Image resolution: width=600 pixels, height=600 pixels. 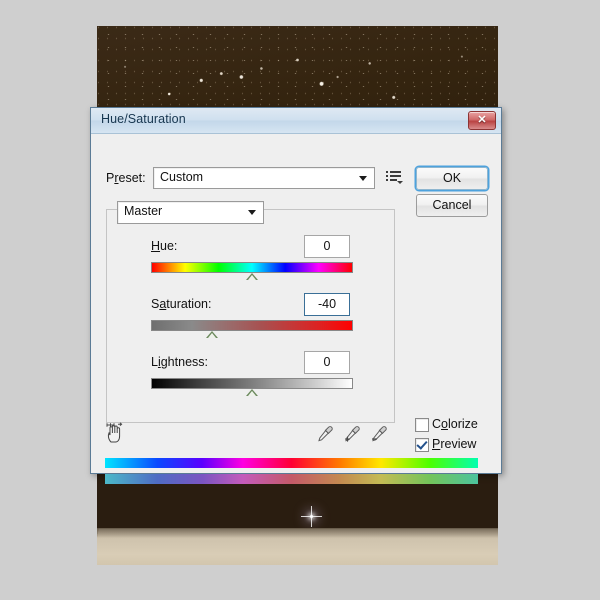 I want to click on bright-star, so click(x=311, y=516).